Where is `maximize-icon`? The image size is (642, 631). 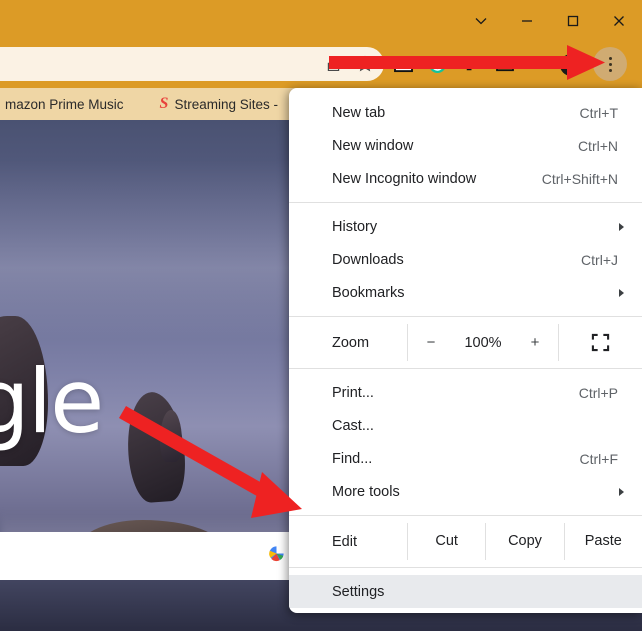 maximize-icon is located at coordinates (573, 20).